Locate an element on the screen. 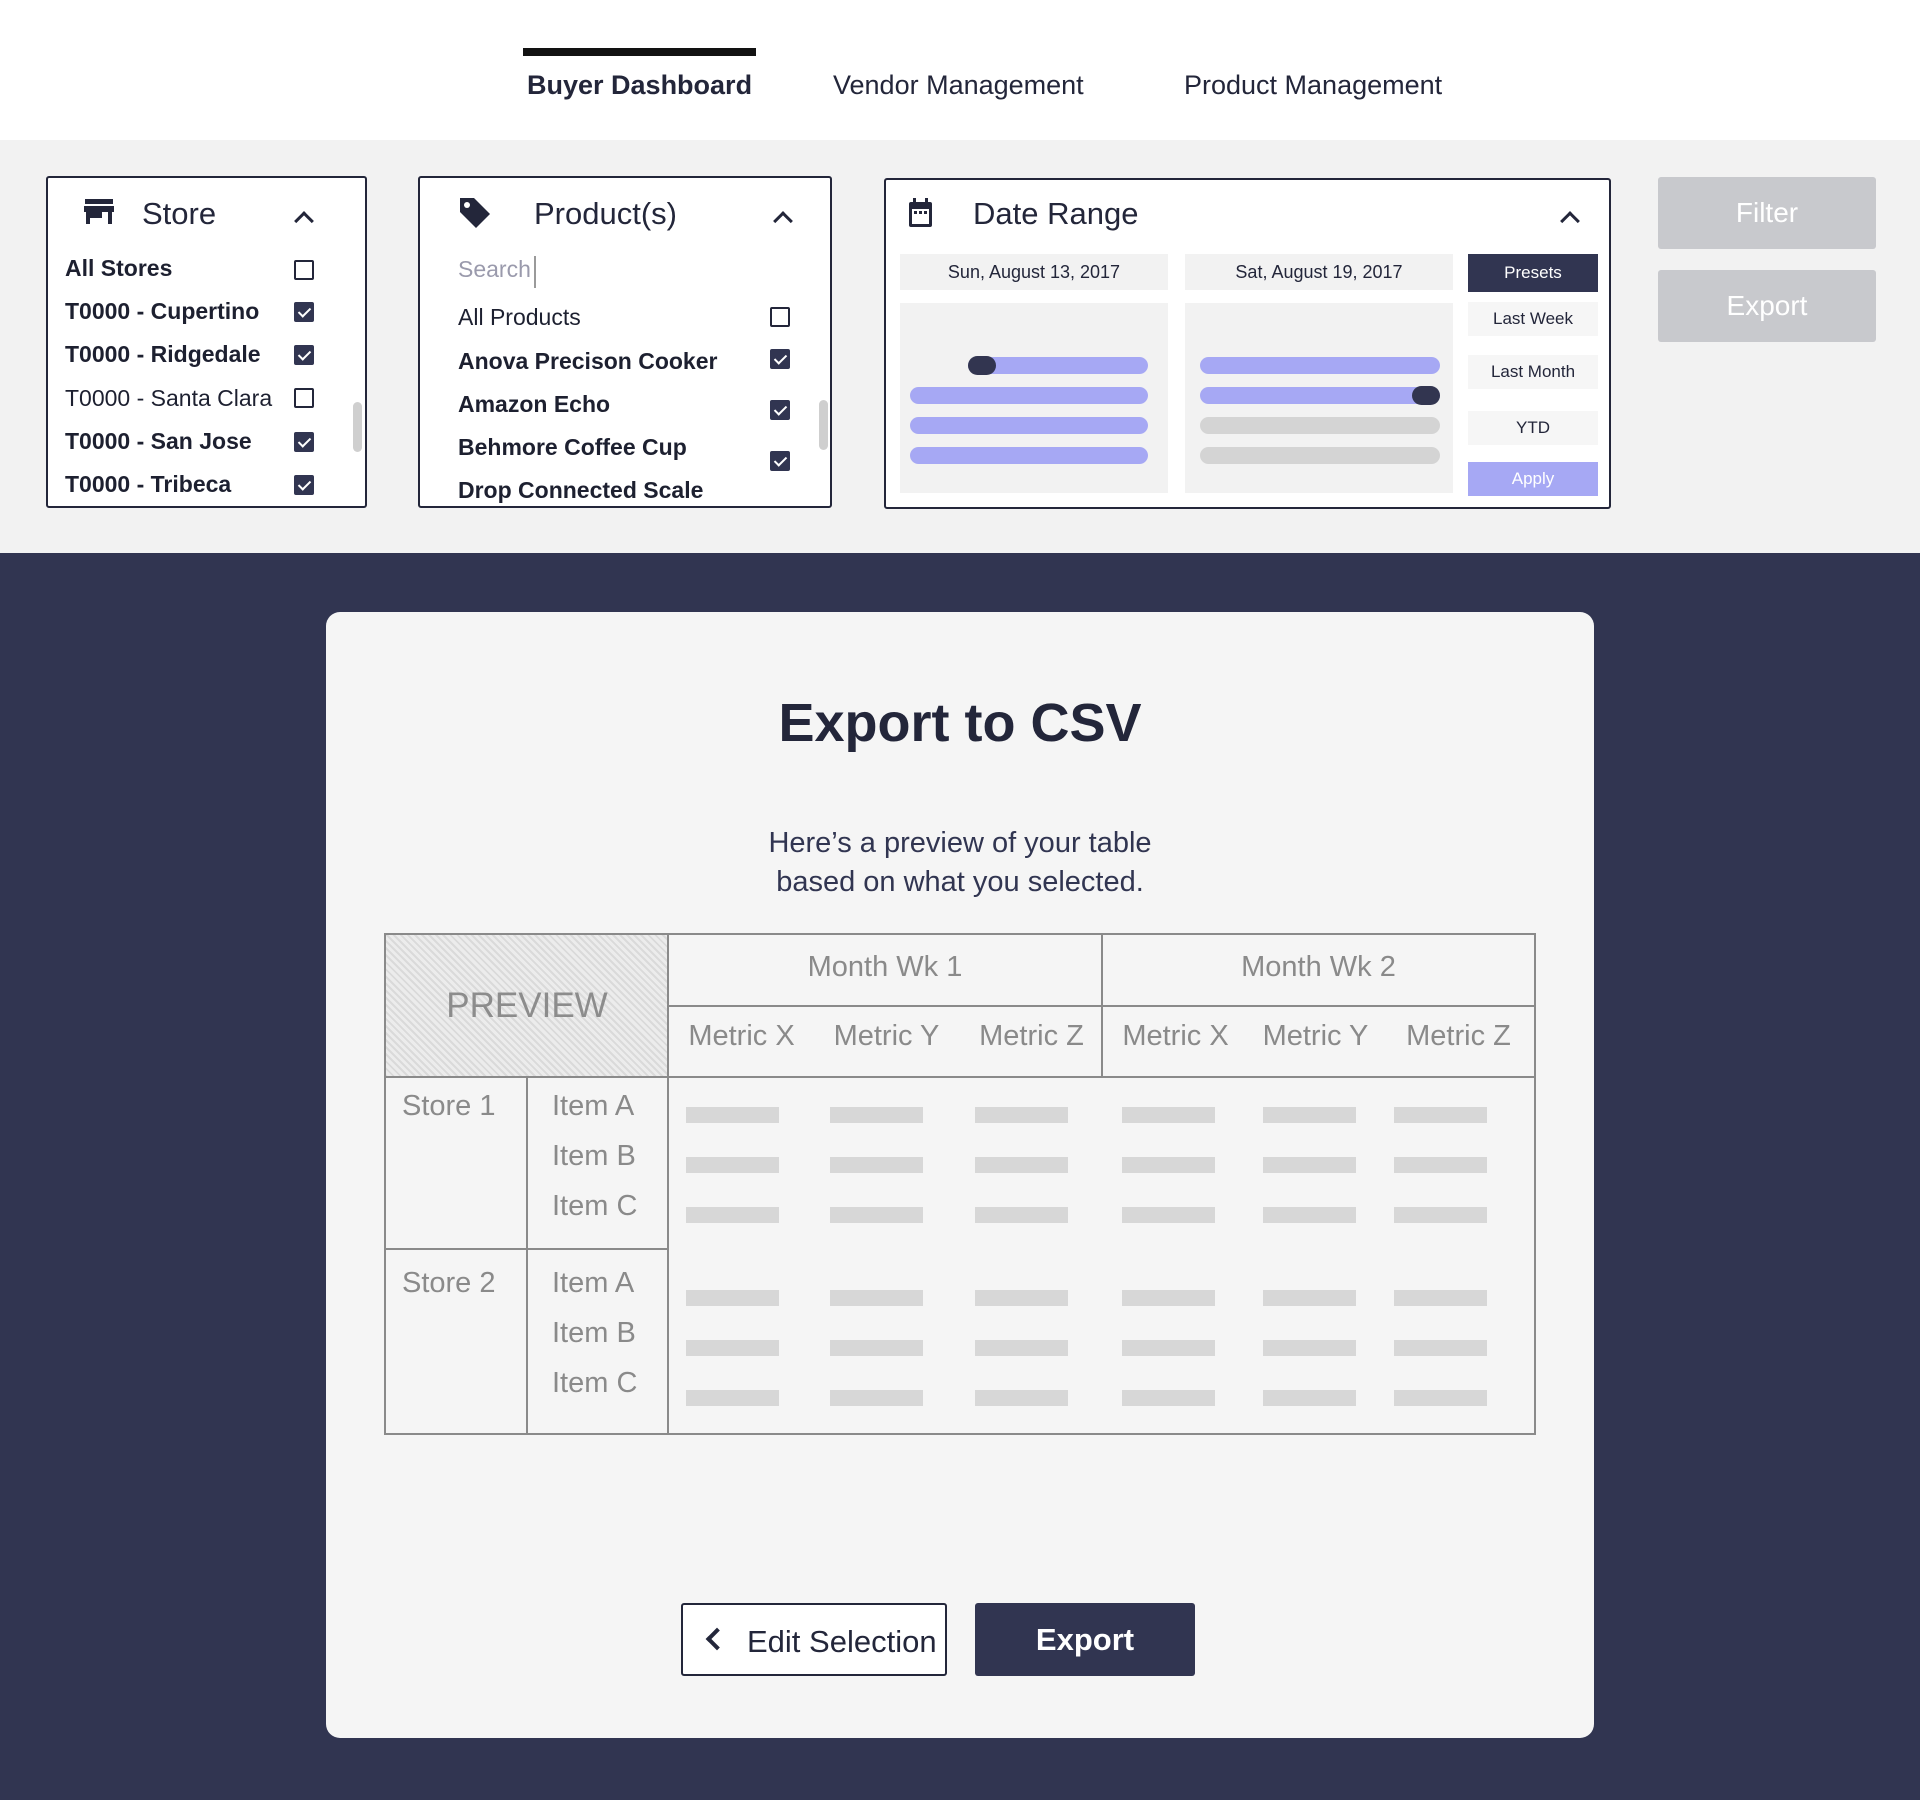  store-checkbox-all is located at coordinates (304, 270).